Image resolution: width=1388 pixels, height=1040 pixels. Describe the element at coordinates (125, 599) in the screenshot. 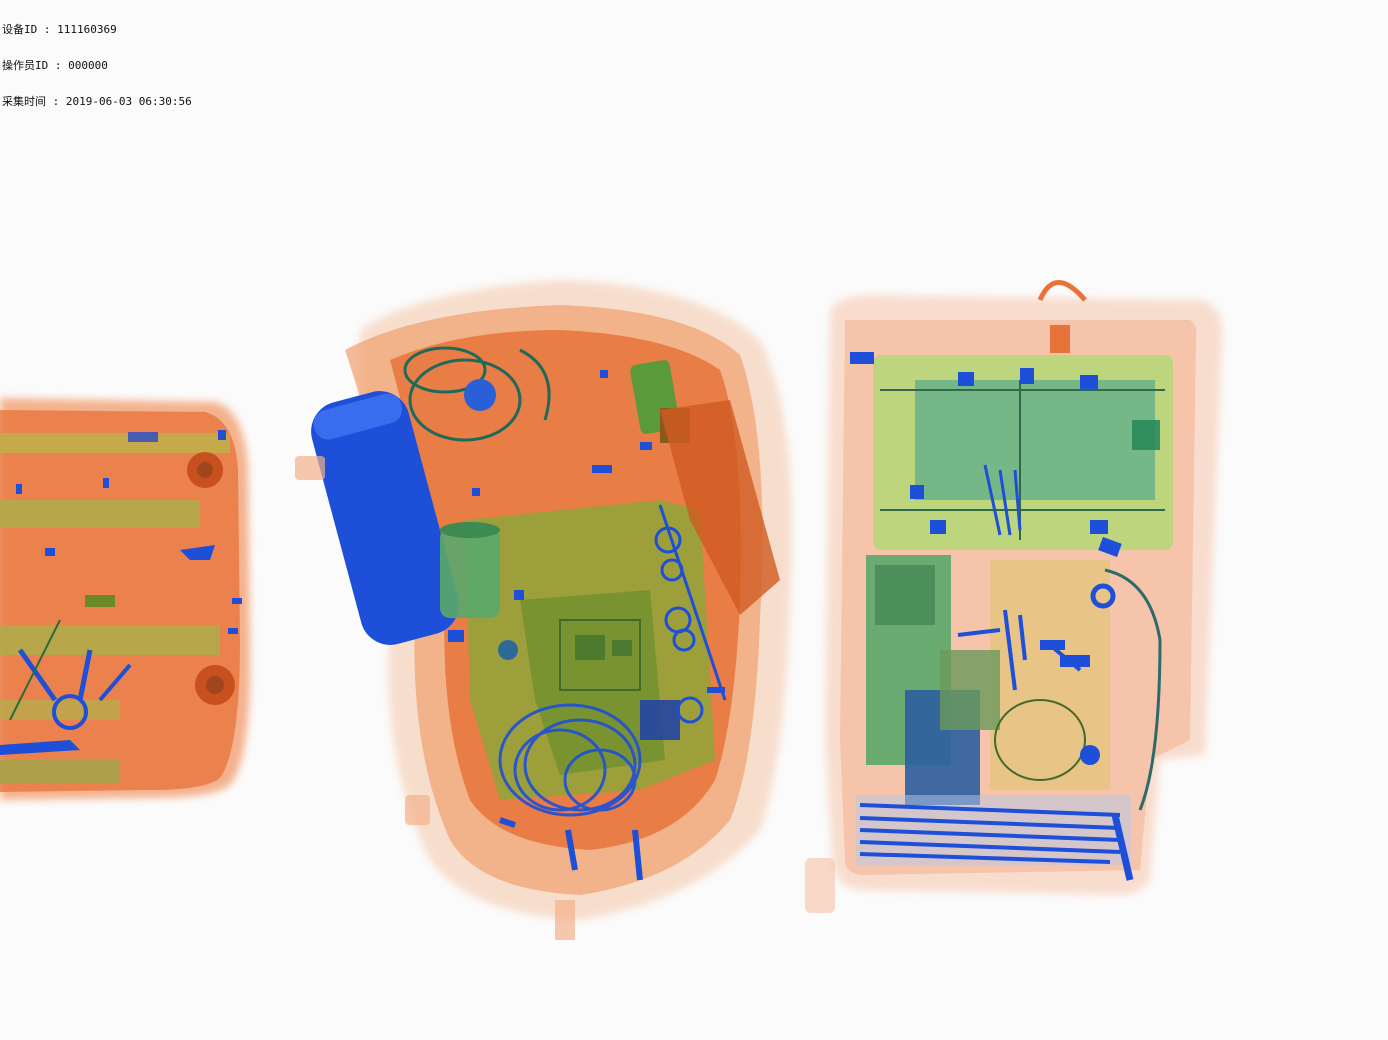

I see `left-bag` at that location.